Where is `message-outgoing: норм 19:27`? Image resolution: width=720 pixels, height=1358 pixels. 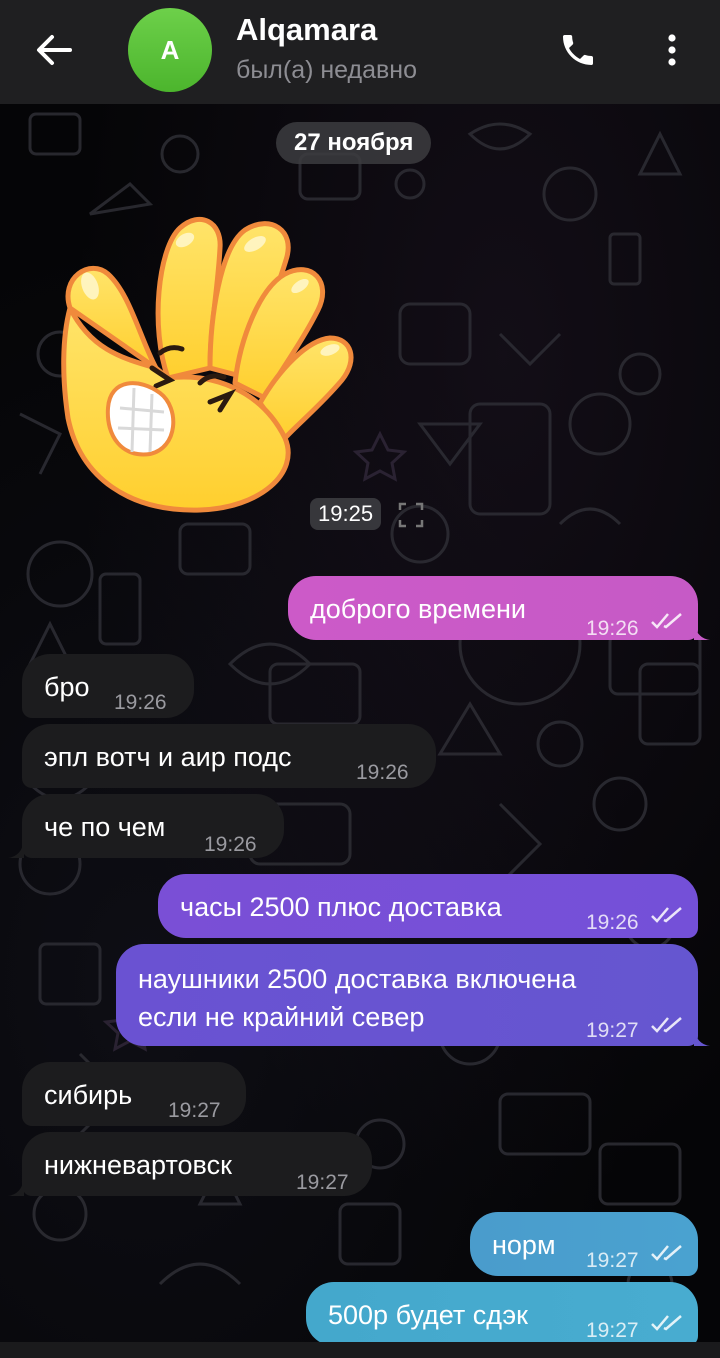
message-outgoing: норм 19:27 is located at coordinates (584, 1244).